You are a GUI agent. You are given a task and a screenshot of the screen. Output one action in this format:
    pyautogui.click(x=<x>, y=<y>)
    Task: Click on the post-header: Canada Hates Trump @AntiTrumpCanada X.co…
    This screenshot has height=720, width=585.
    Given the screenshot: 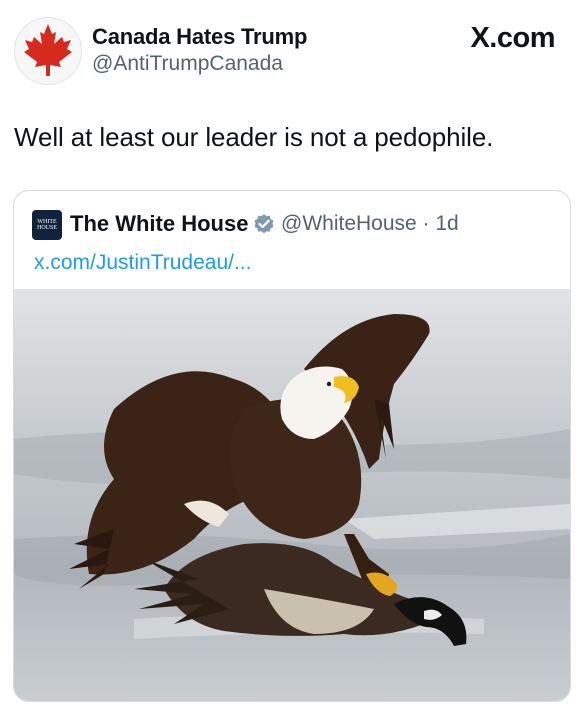 What is the action you would take?
    pyautogui.click(x=292, y=45)
    